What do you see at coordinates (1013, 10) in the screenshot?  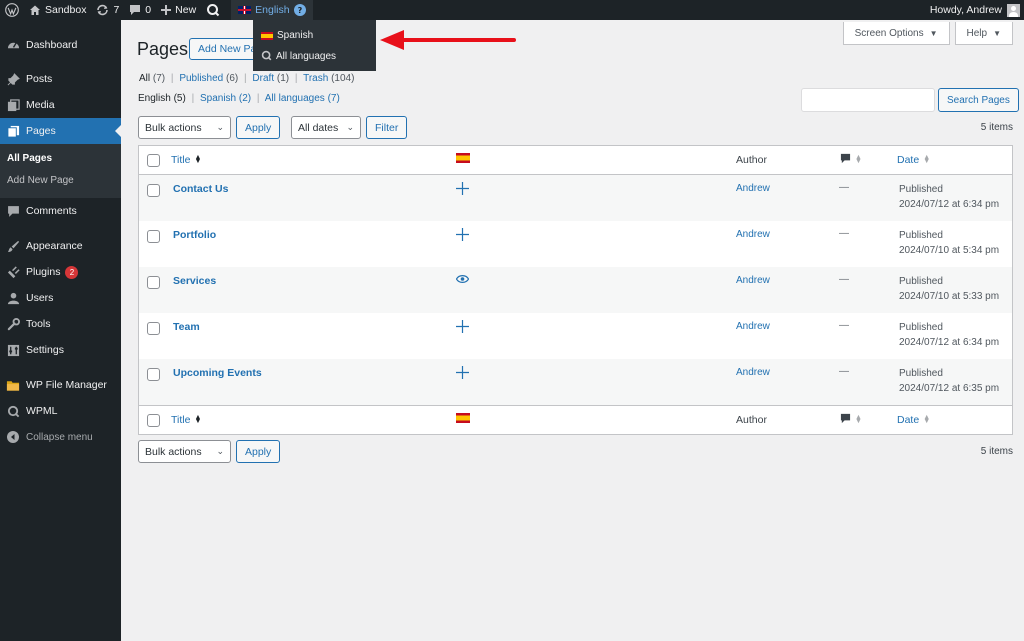 I see `avatar` at bounding box center [1013, 10].